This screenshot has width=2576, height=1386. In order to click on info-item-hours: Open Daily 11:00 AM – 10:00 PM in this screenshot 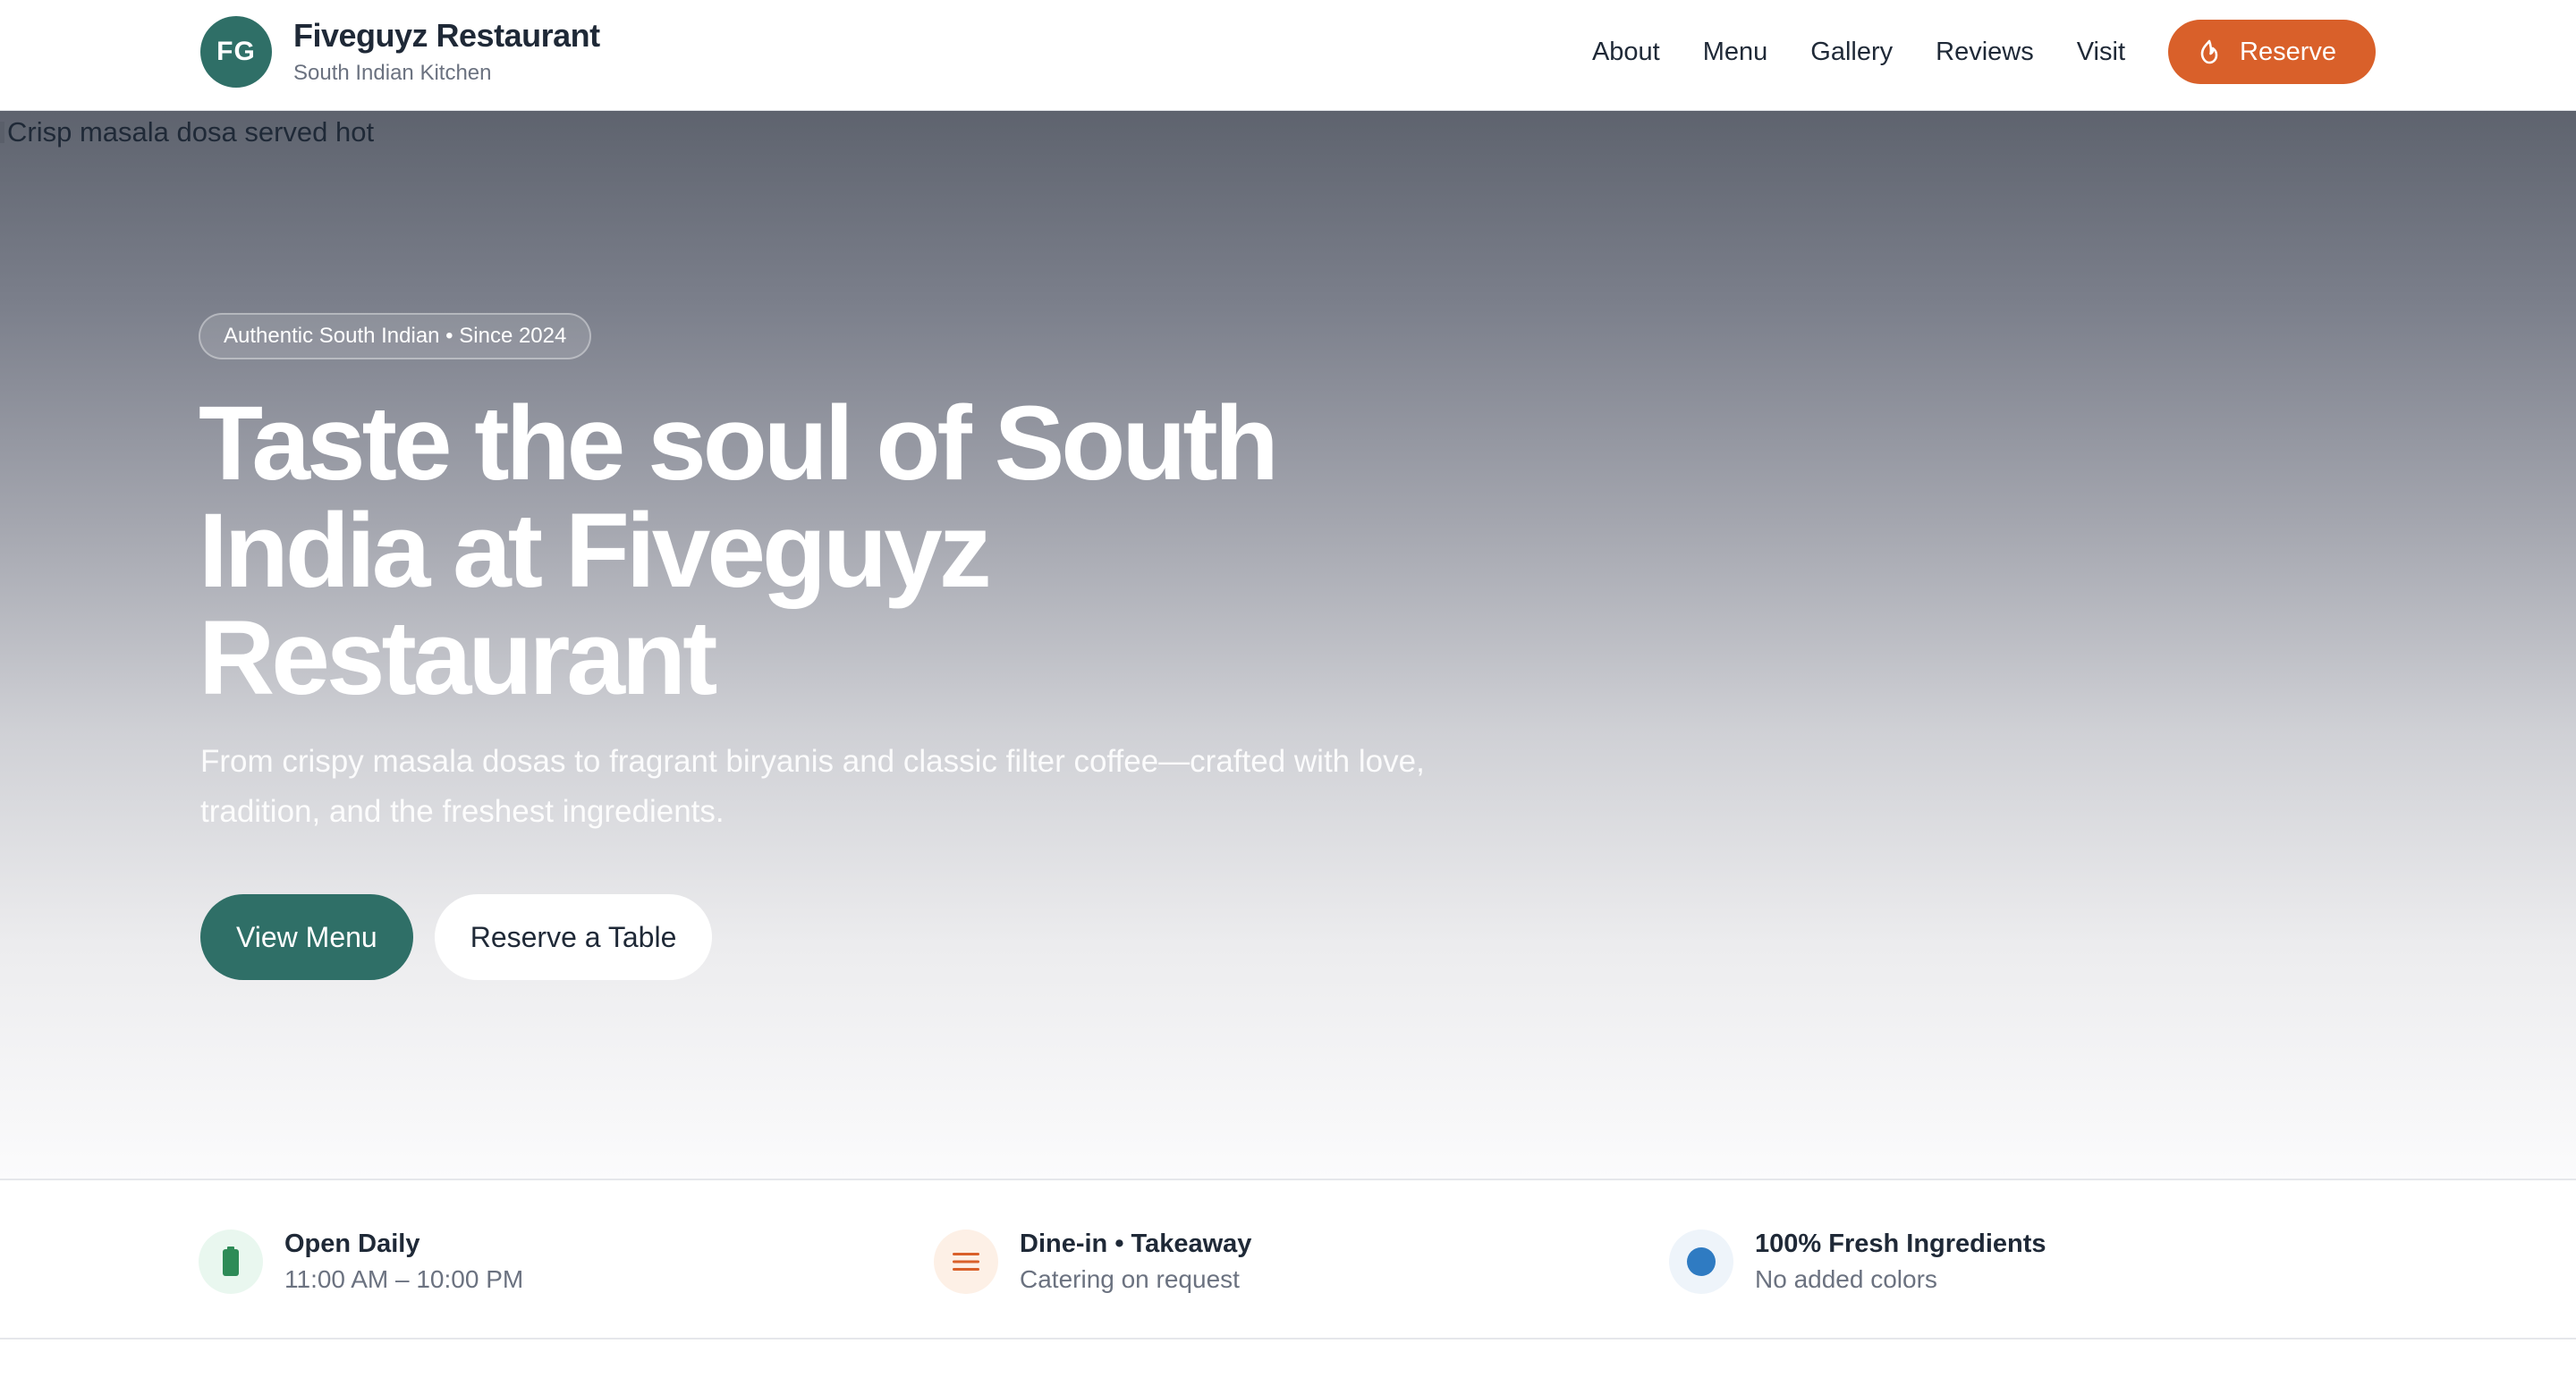, I will do `click(361, 1262)`.